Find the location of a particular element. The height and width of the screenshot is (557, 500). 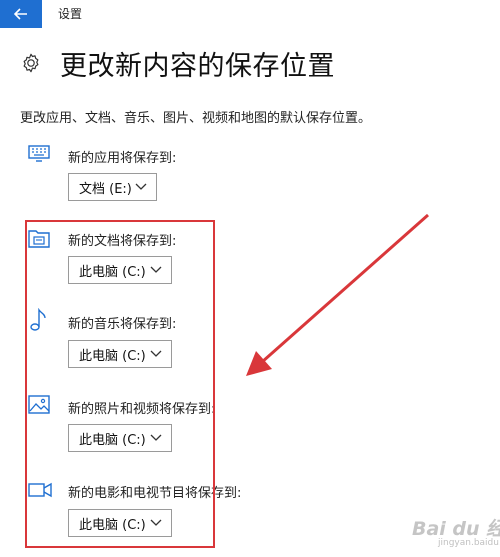

baidu-watermark: Bai du 经验 is located at coordinates (456, 529).